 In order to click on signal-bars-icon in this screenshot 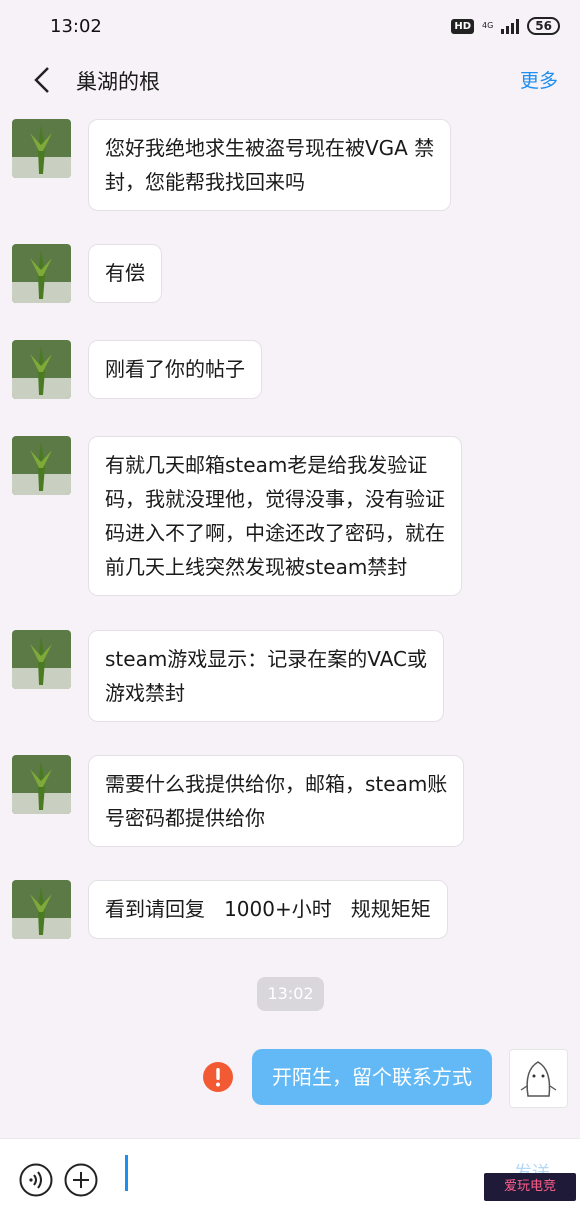, I will do `click(510, 26)`.